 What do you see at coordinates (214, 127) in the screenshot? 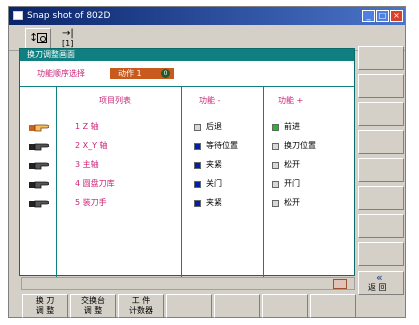
I see `function-minus-item: 后退` at bounding box center [214, 127].